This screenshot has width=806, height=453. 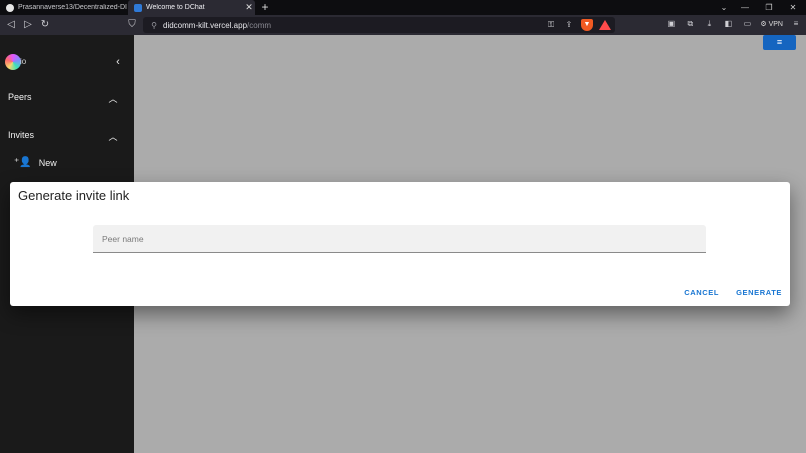 I want to click on brave-rewards-icon, so click(x=605, y=25).